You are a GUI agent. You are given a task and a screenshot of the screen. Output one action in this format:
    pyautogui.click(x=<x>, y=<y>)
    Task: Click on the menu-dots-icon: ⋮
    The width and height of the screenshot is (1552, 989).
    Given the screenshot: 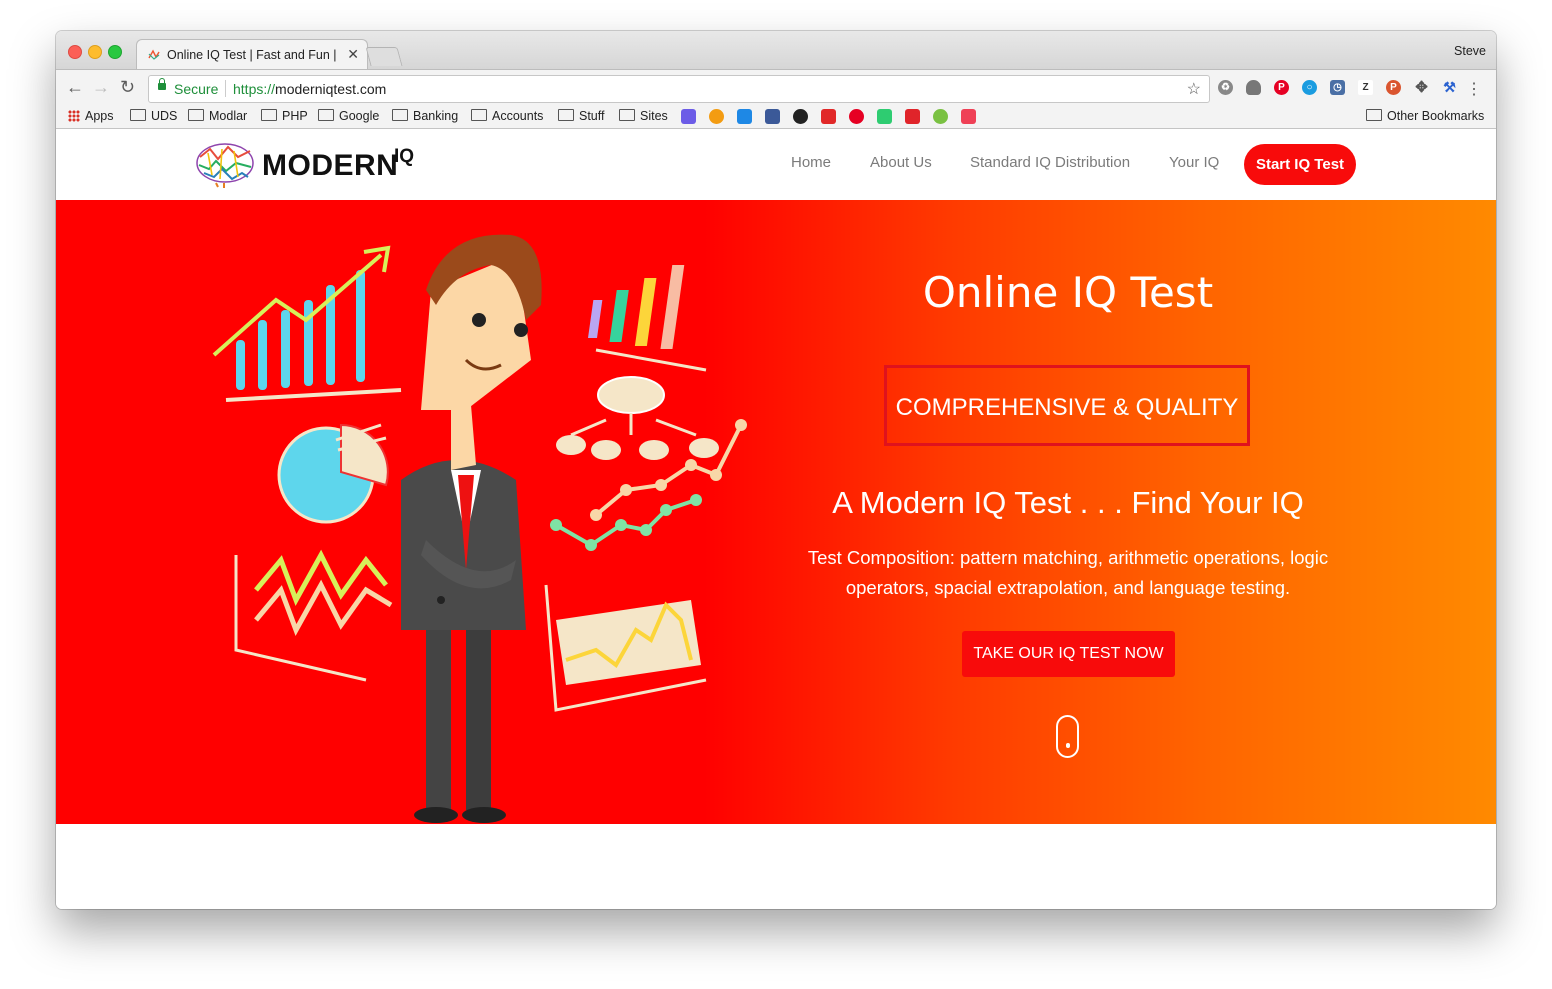 What is the action you would take?
    pyautogui.click(x=1474, y=89)
    